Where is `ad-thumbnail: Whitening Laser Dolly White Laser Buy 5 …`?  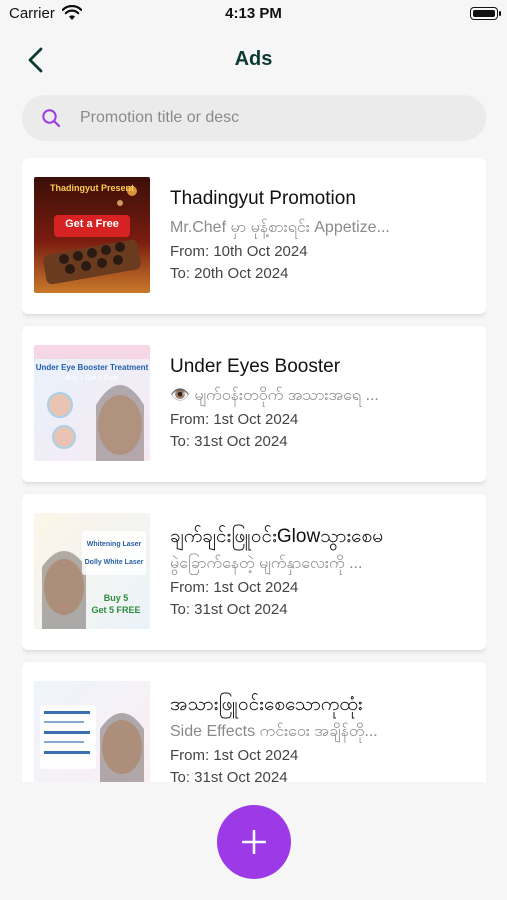
ad-thumbnail: Whitening Laser Dolly White Laser Buy 5 … is located at coordinates (92, 571).